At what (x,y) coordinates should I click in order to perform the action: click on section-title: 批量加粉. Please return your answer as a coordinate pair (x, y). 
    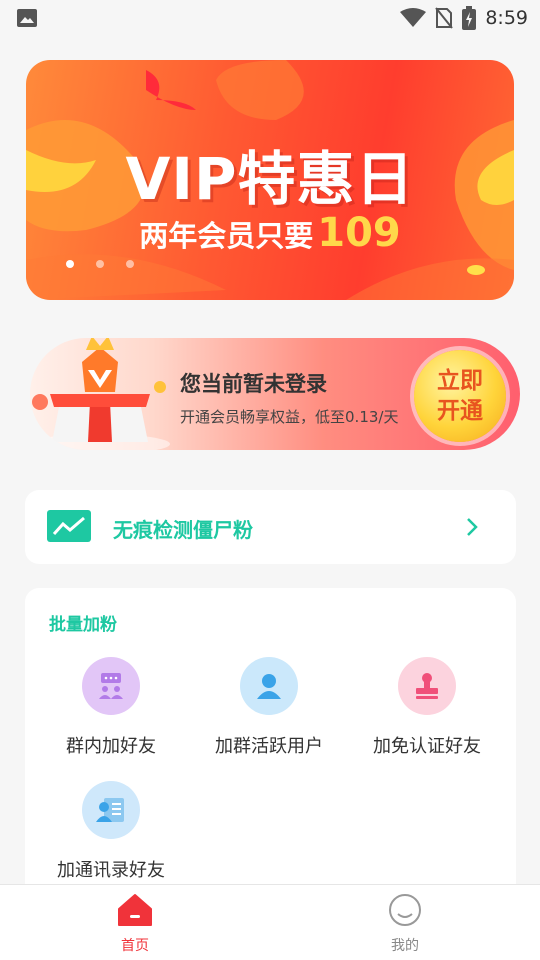
    Looking at the image, I should click on (83, 625).